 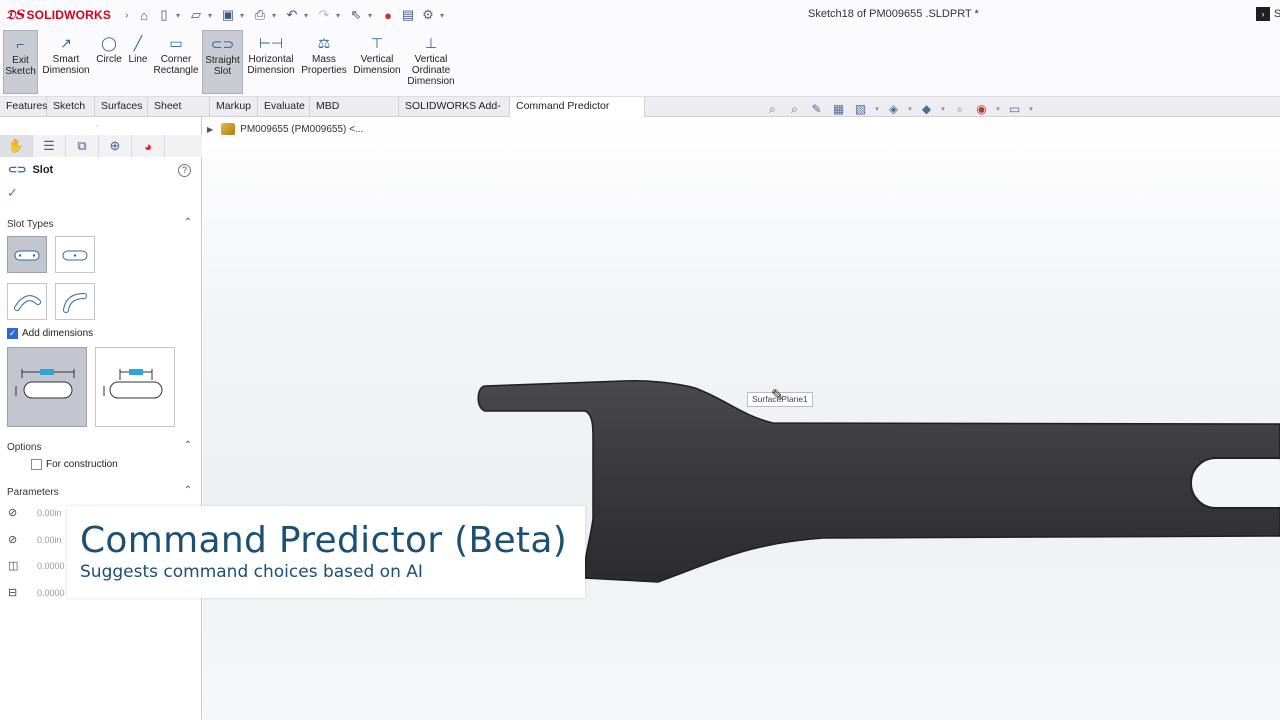 What do you see at coordinates (127, 15) in the screenshot?
I see `menu-expand-icon: ›` at bounding box center [127, 15].